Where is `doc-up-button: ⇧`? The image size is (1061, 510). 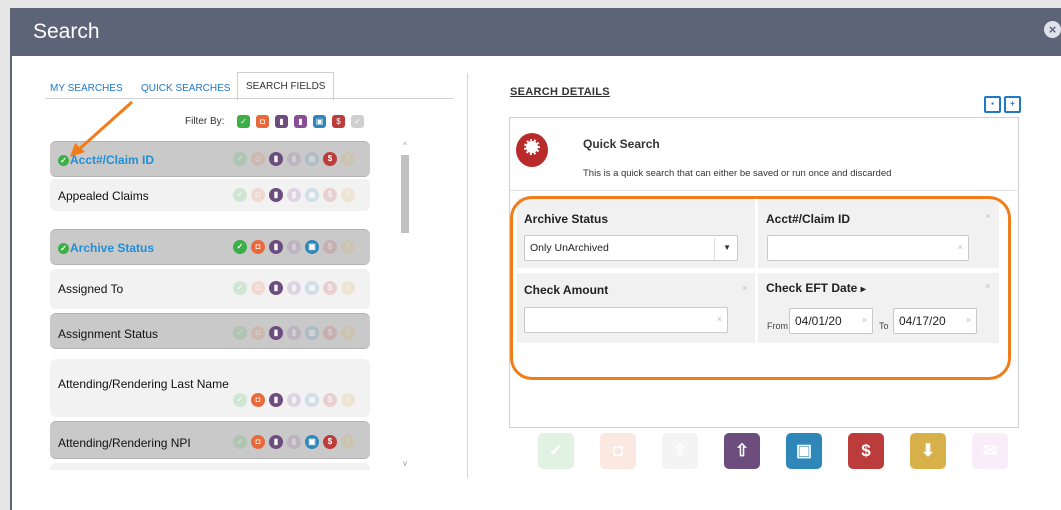 doc-up-button: ⇧ is located at coordinates (680, 451).